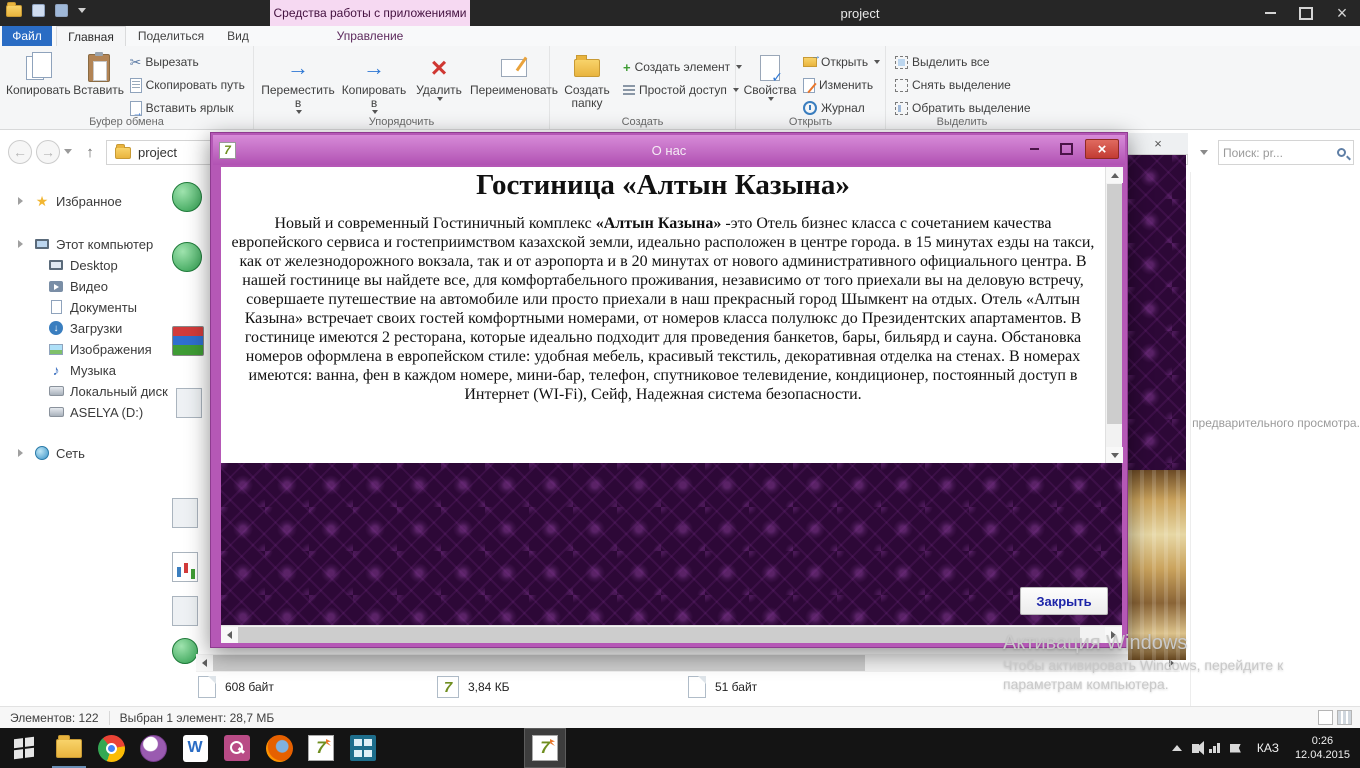 This screenshot has width=1360, height=768. What do you see at coordinates (682, 90) in the screenshot?
I see `easy-access-button: Простой доступ` at bounding box center [682, 90].